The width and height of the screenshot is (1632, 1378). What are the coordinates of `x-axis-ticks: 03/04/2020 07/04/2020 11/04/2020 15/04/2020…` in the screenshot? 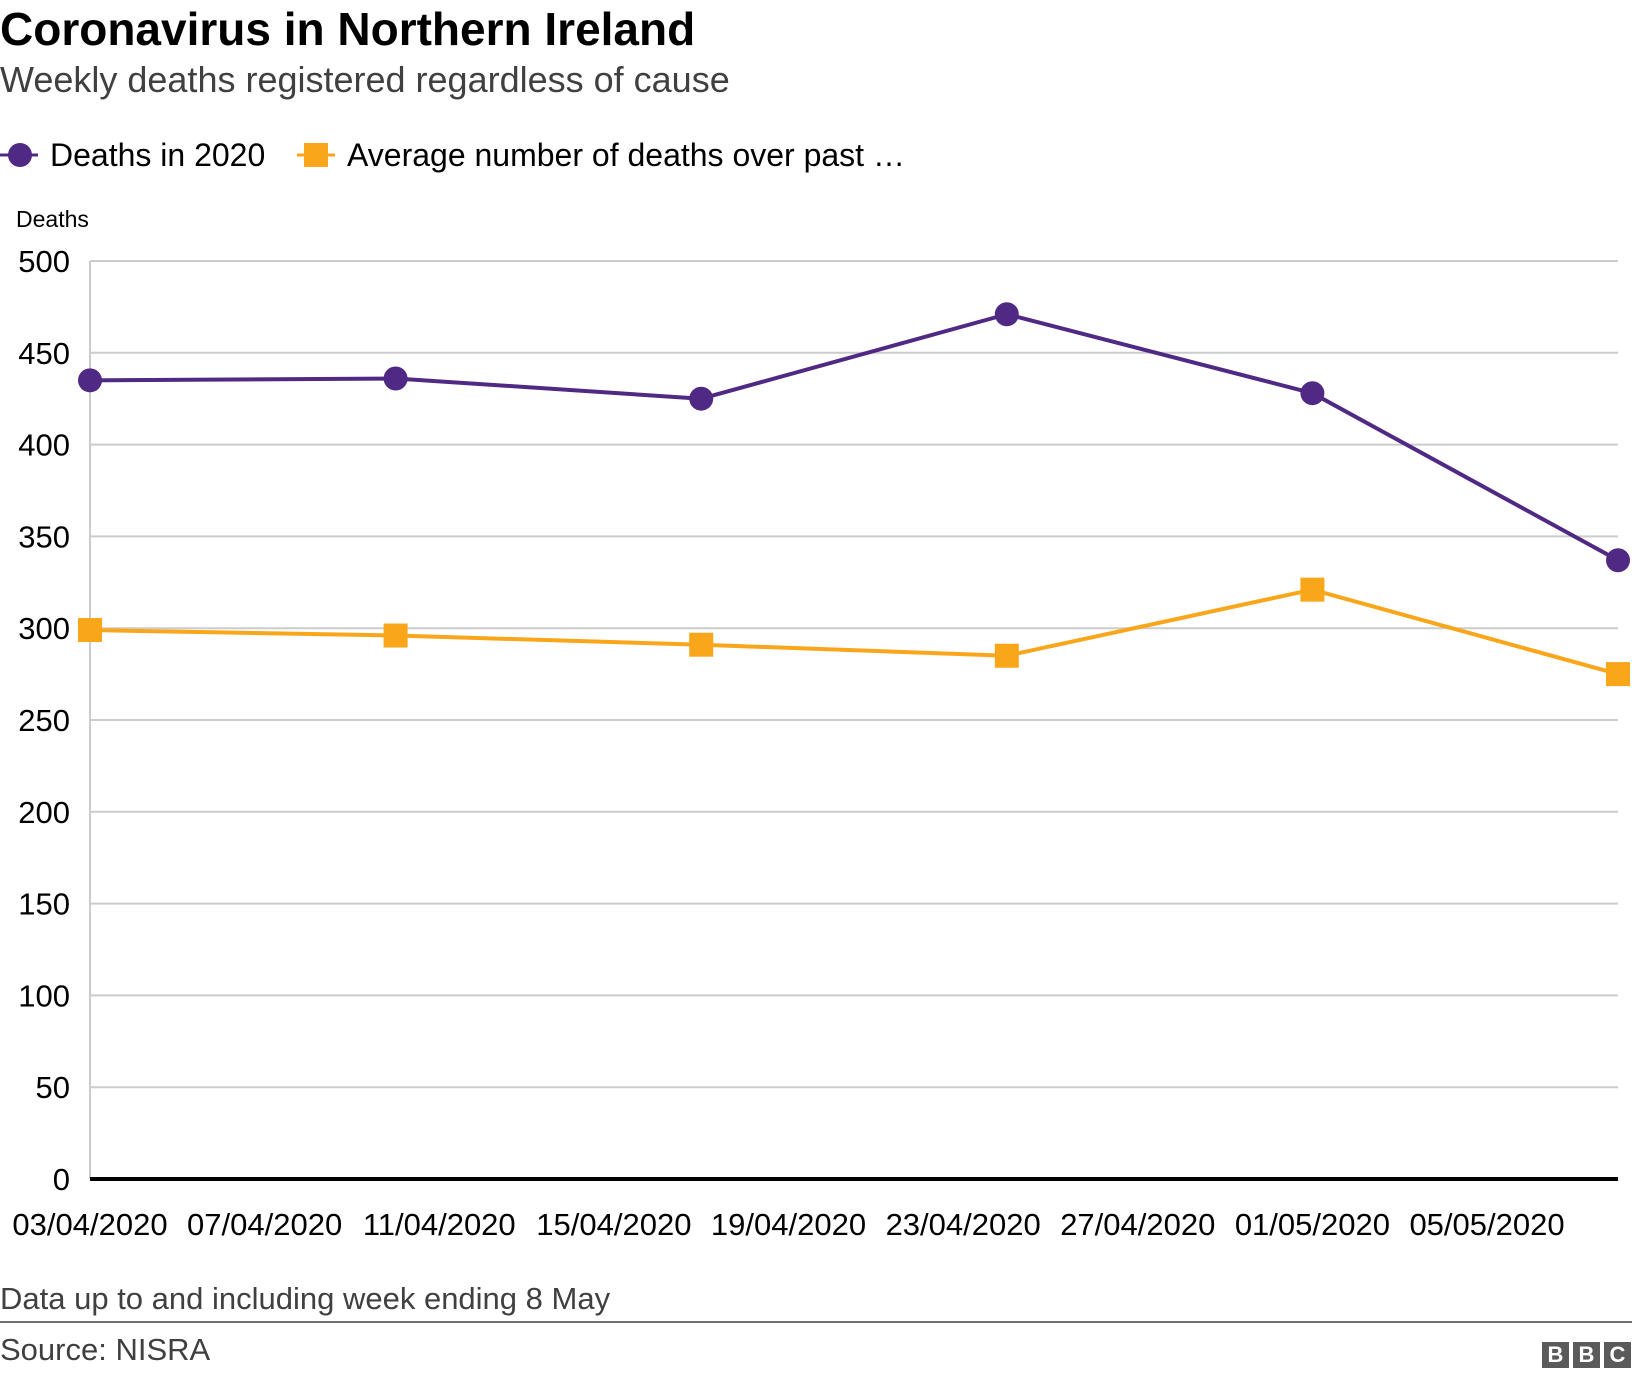 It's located at (788, 1224).